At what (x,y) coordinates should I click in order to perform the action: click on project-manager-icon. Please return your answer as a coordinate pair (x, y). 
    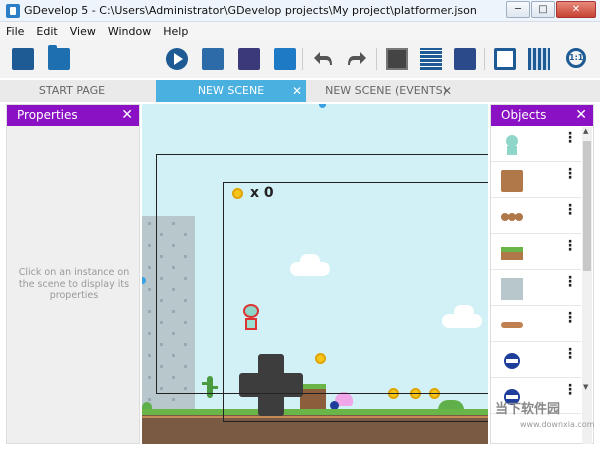
    Looking at the image, I should click on (23, 59).